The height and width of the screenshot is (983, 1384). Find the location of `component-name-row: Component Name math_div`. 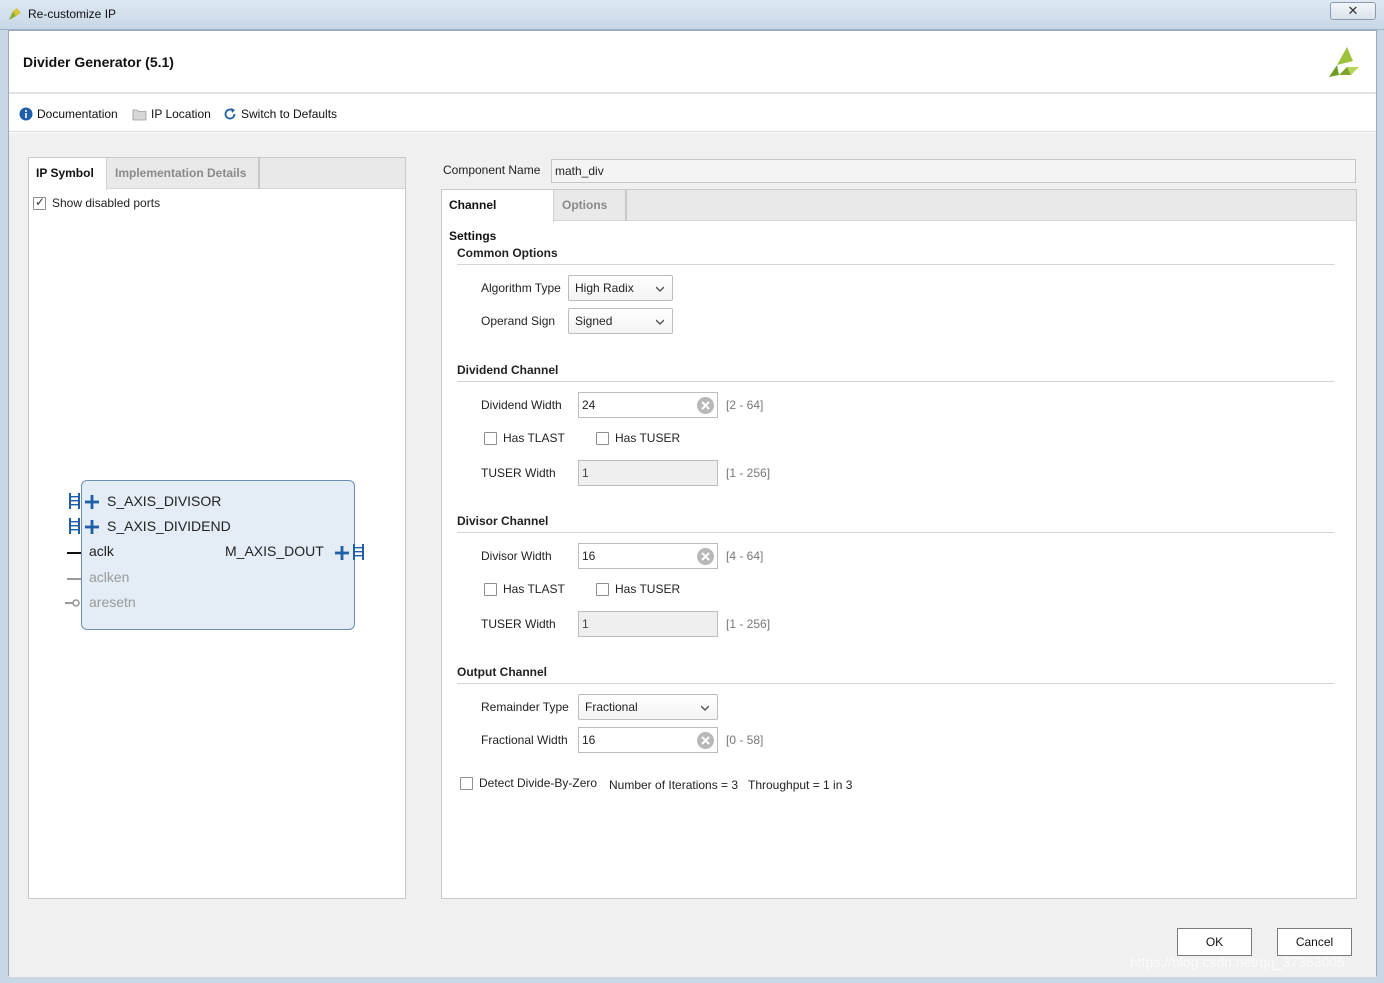

component-name-row: Component Name math_div is located at coordinates (899, 170).